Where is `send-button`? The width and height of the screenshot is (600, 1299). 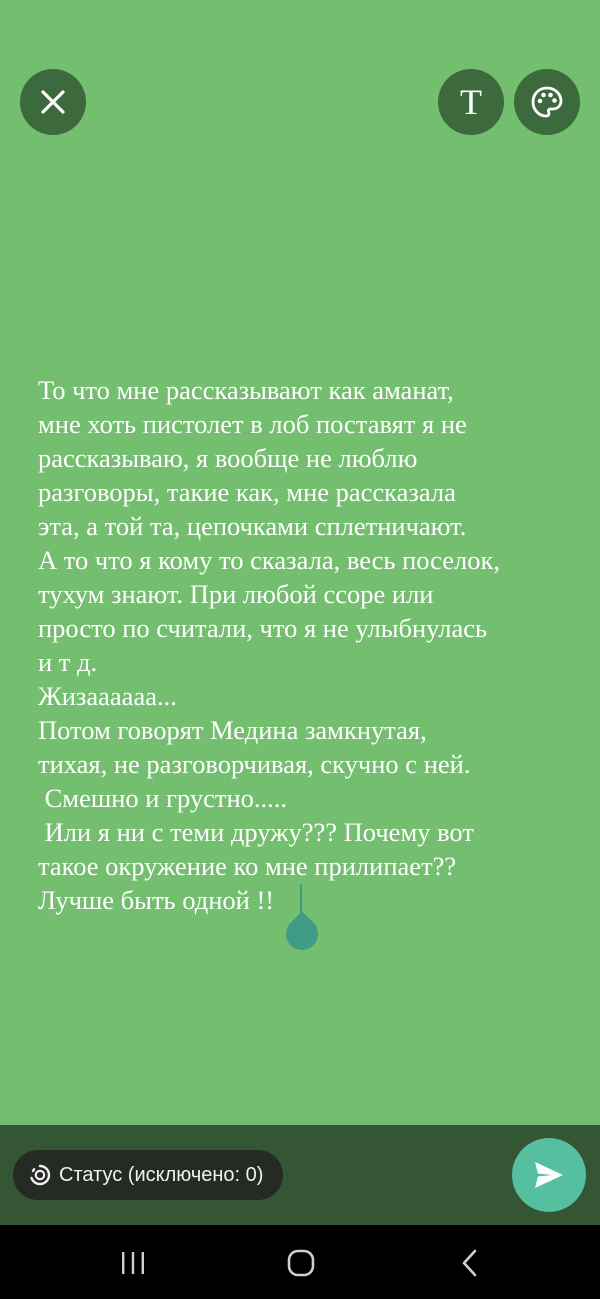 send-button is located at coordinates (549, 1175).